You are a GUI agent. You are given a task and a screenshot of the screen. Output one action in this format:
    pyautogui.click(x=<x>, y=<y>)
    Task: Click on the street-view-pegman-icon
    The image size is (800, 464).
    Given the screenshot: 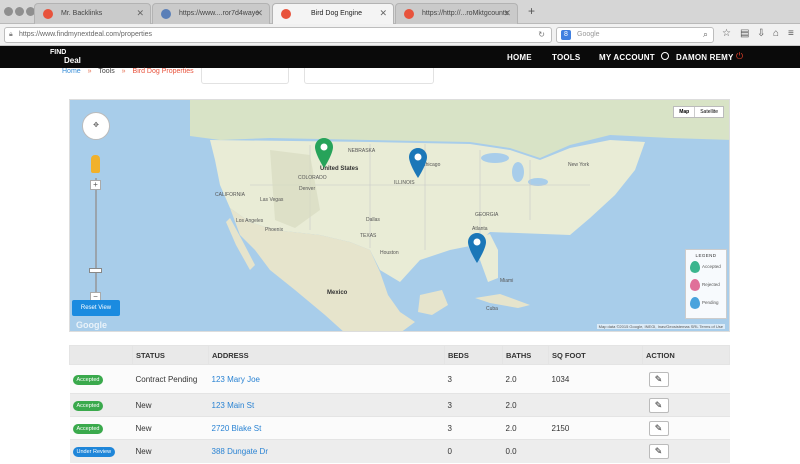 What is the action you would take?
    pyautogui.click(x=95, y=164)
    